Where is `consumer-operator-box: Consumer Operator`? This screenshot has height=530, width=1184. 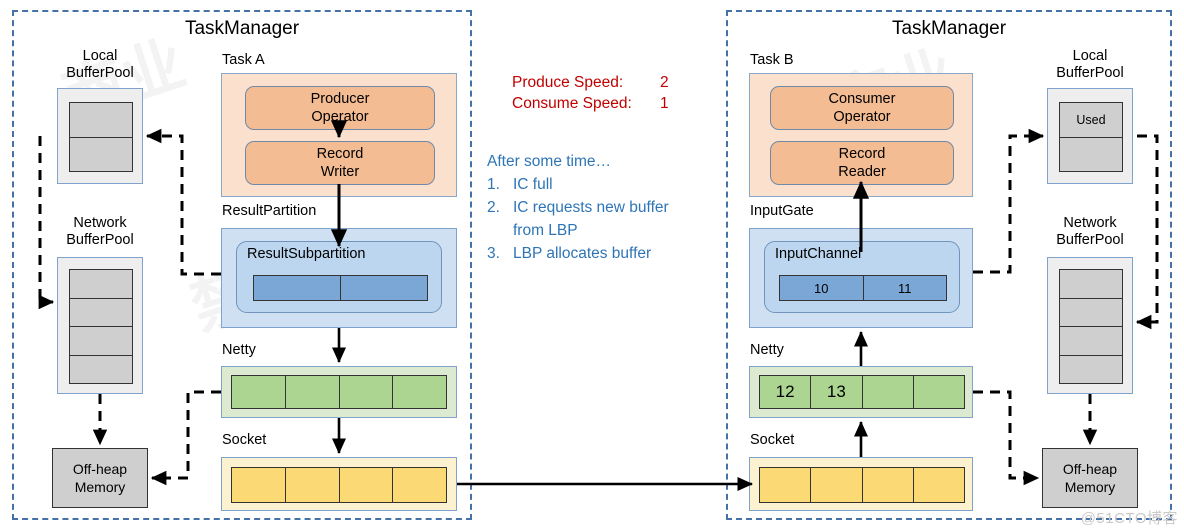 consumer-operator-box: Consumer Operator is located at coordinates (862, 108).